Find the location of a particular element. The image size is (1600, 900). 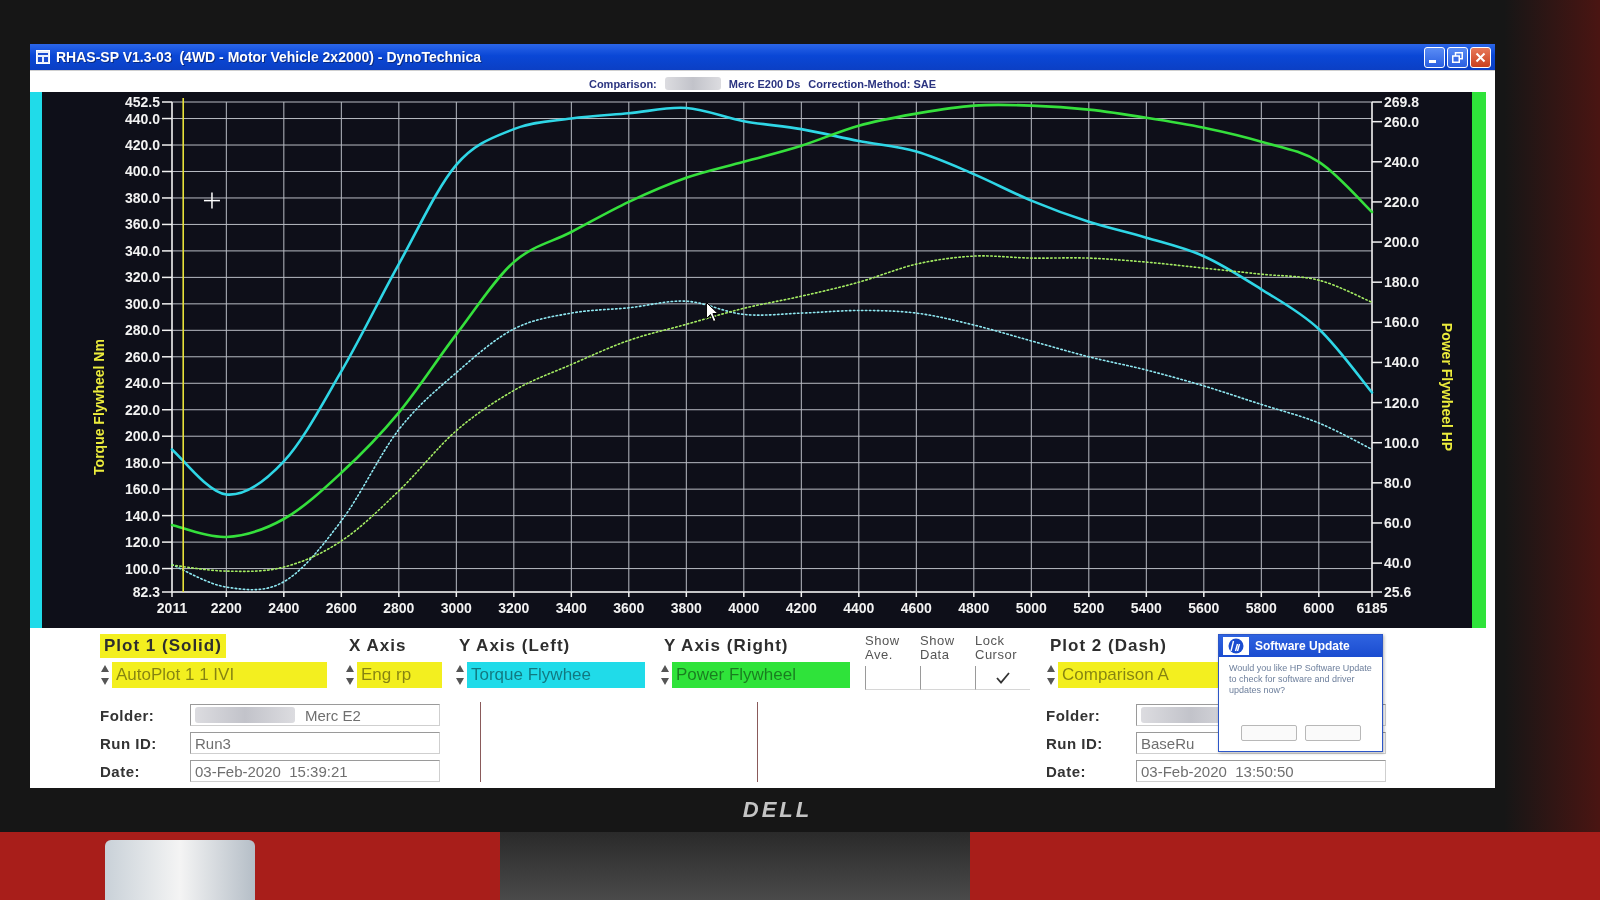

y2-tick-label: 80.0 is located at coordinates (1398, 482).